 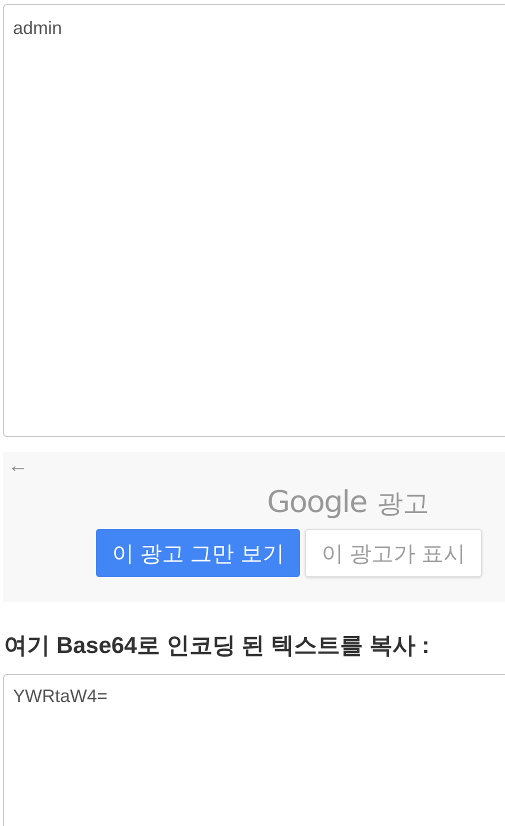 What do you see at coordinates (217, 645) in the screenshot?
I see `output-heading: 여기 Base64로 인코딩 된 텍스트를 복사 :` at bounding box center [217, 645].